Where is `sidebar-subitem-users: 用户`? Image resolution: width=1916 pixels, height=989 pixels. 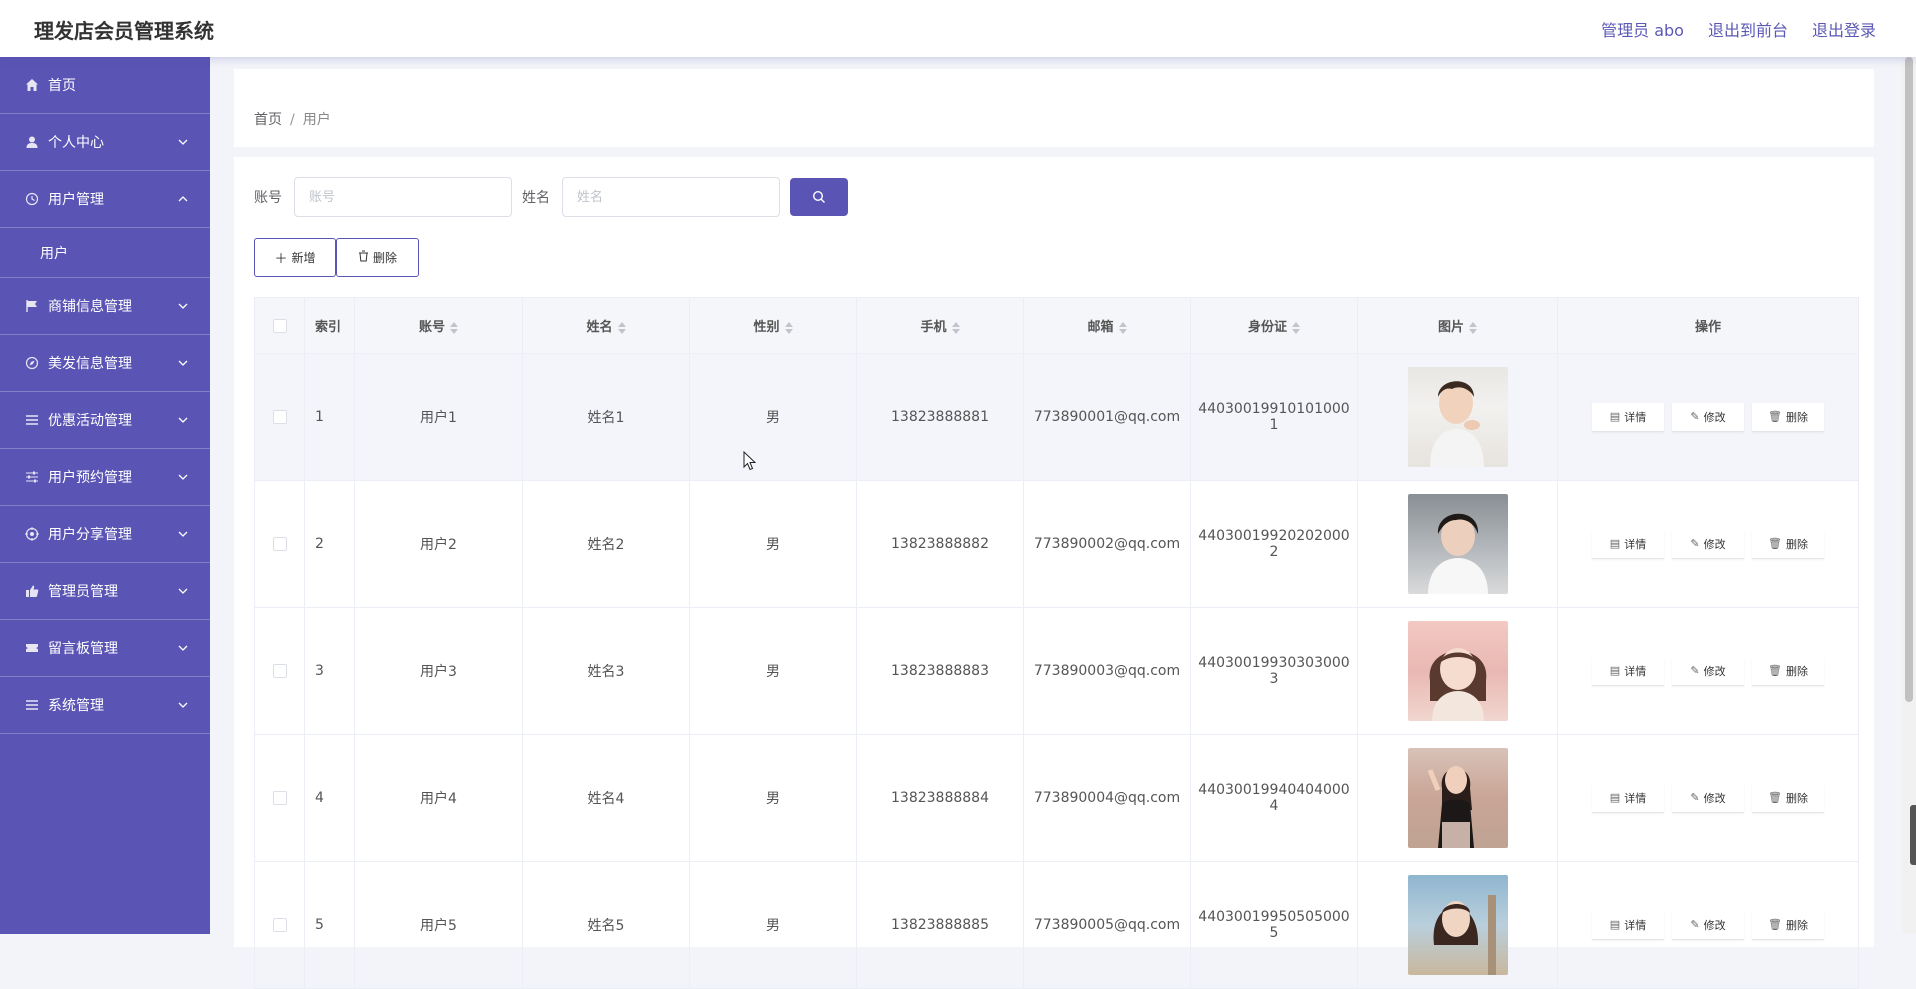 sidebar-subitem-users: 用户 is located at coordinates (105, 253).